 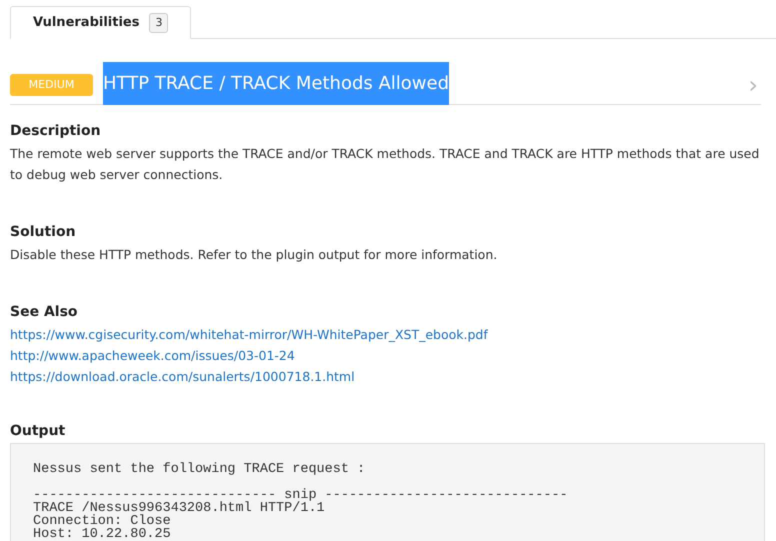 I want to click on section-heading: See Also, so click(x=44, y=312).